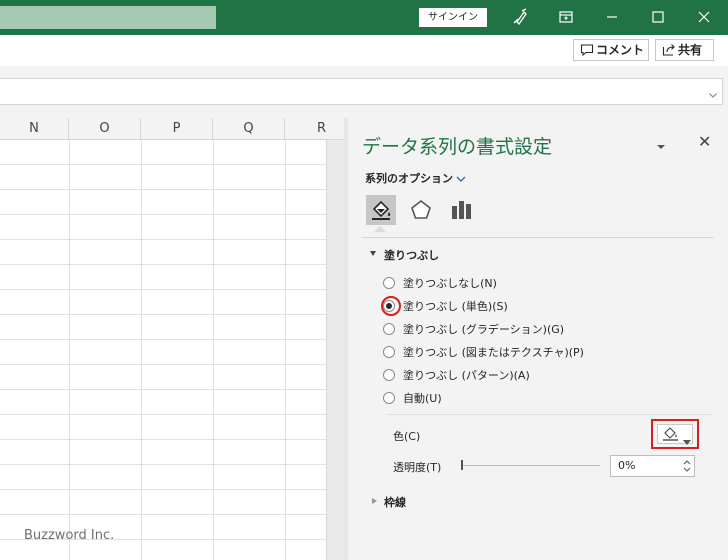  I want to click on expand-arrow-icon, so click(374, 501).